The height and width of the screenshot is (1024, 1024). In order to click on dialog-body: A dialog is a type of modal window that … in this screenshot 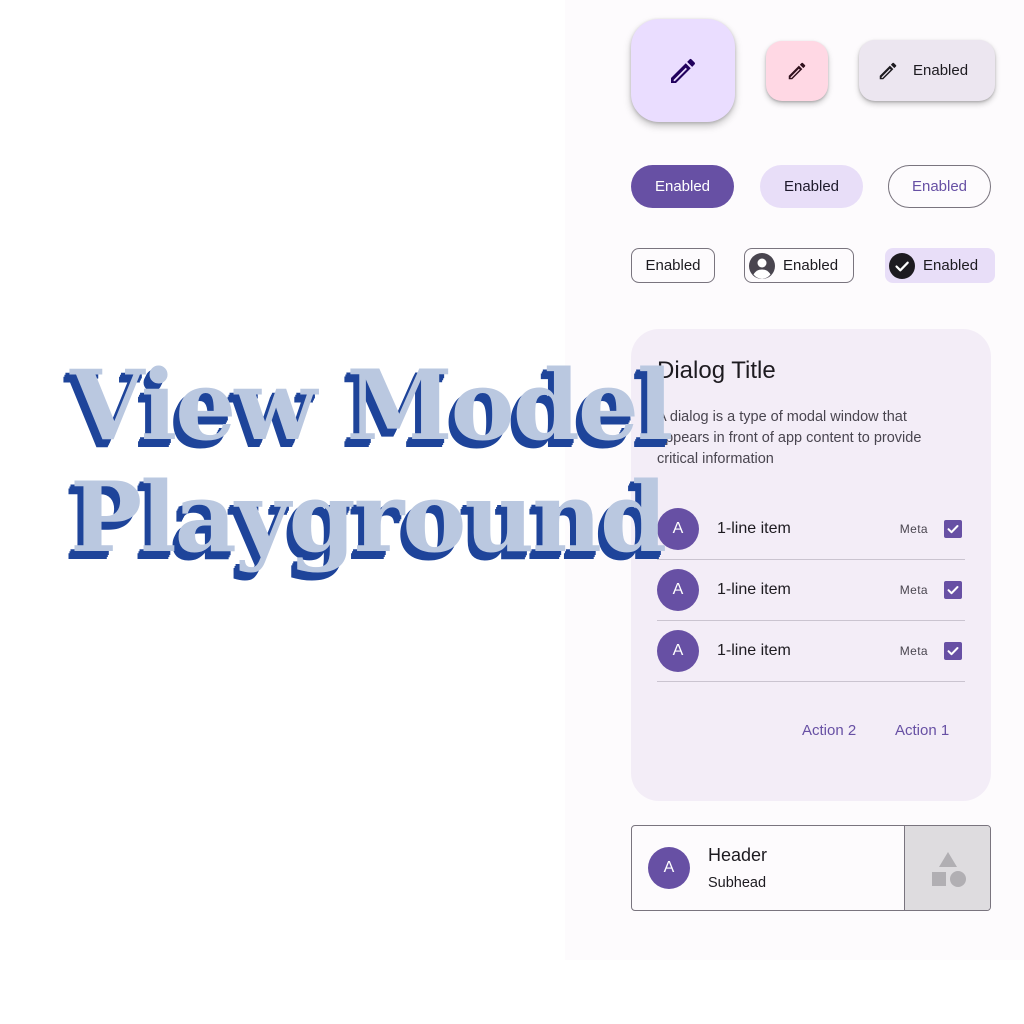, I will do `click(789, 438)`.